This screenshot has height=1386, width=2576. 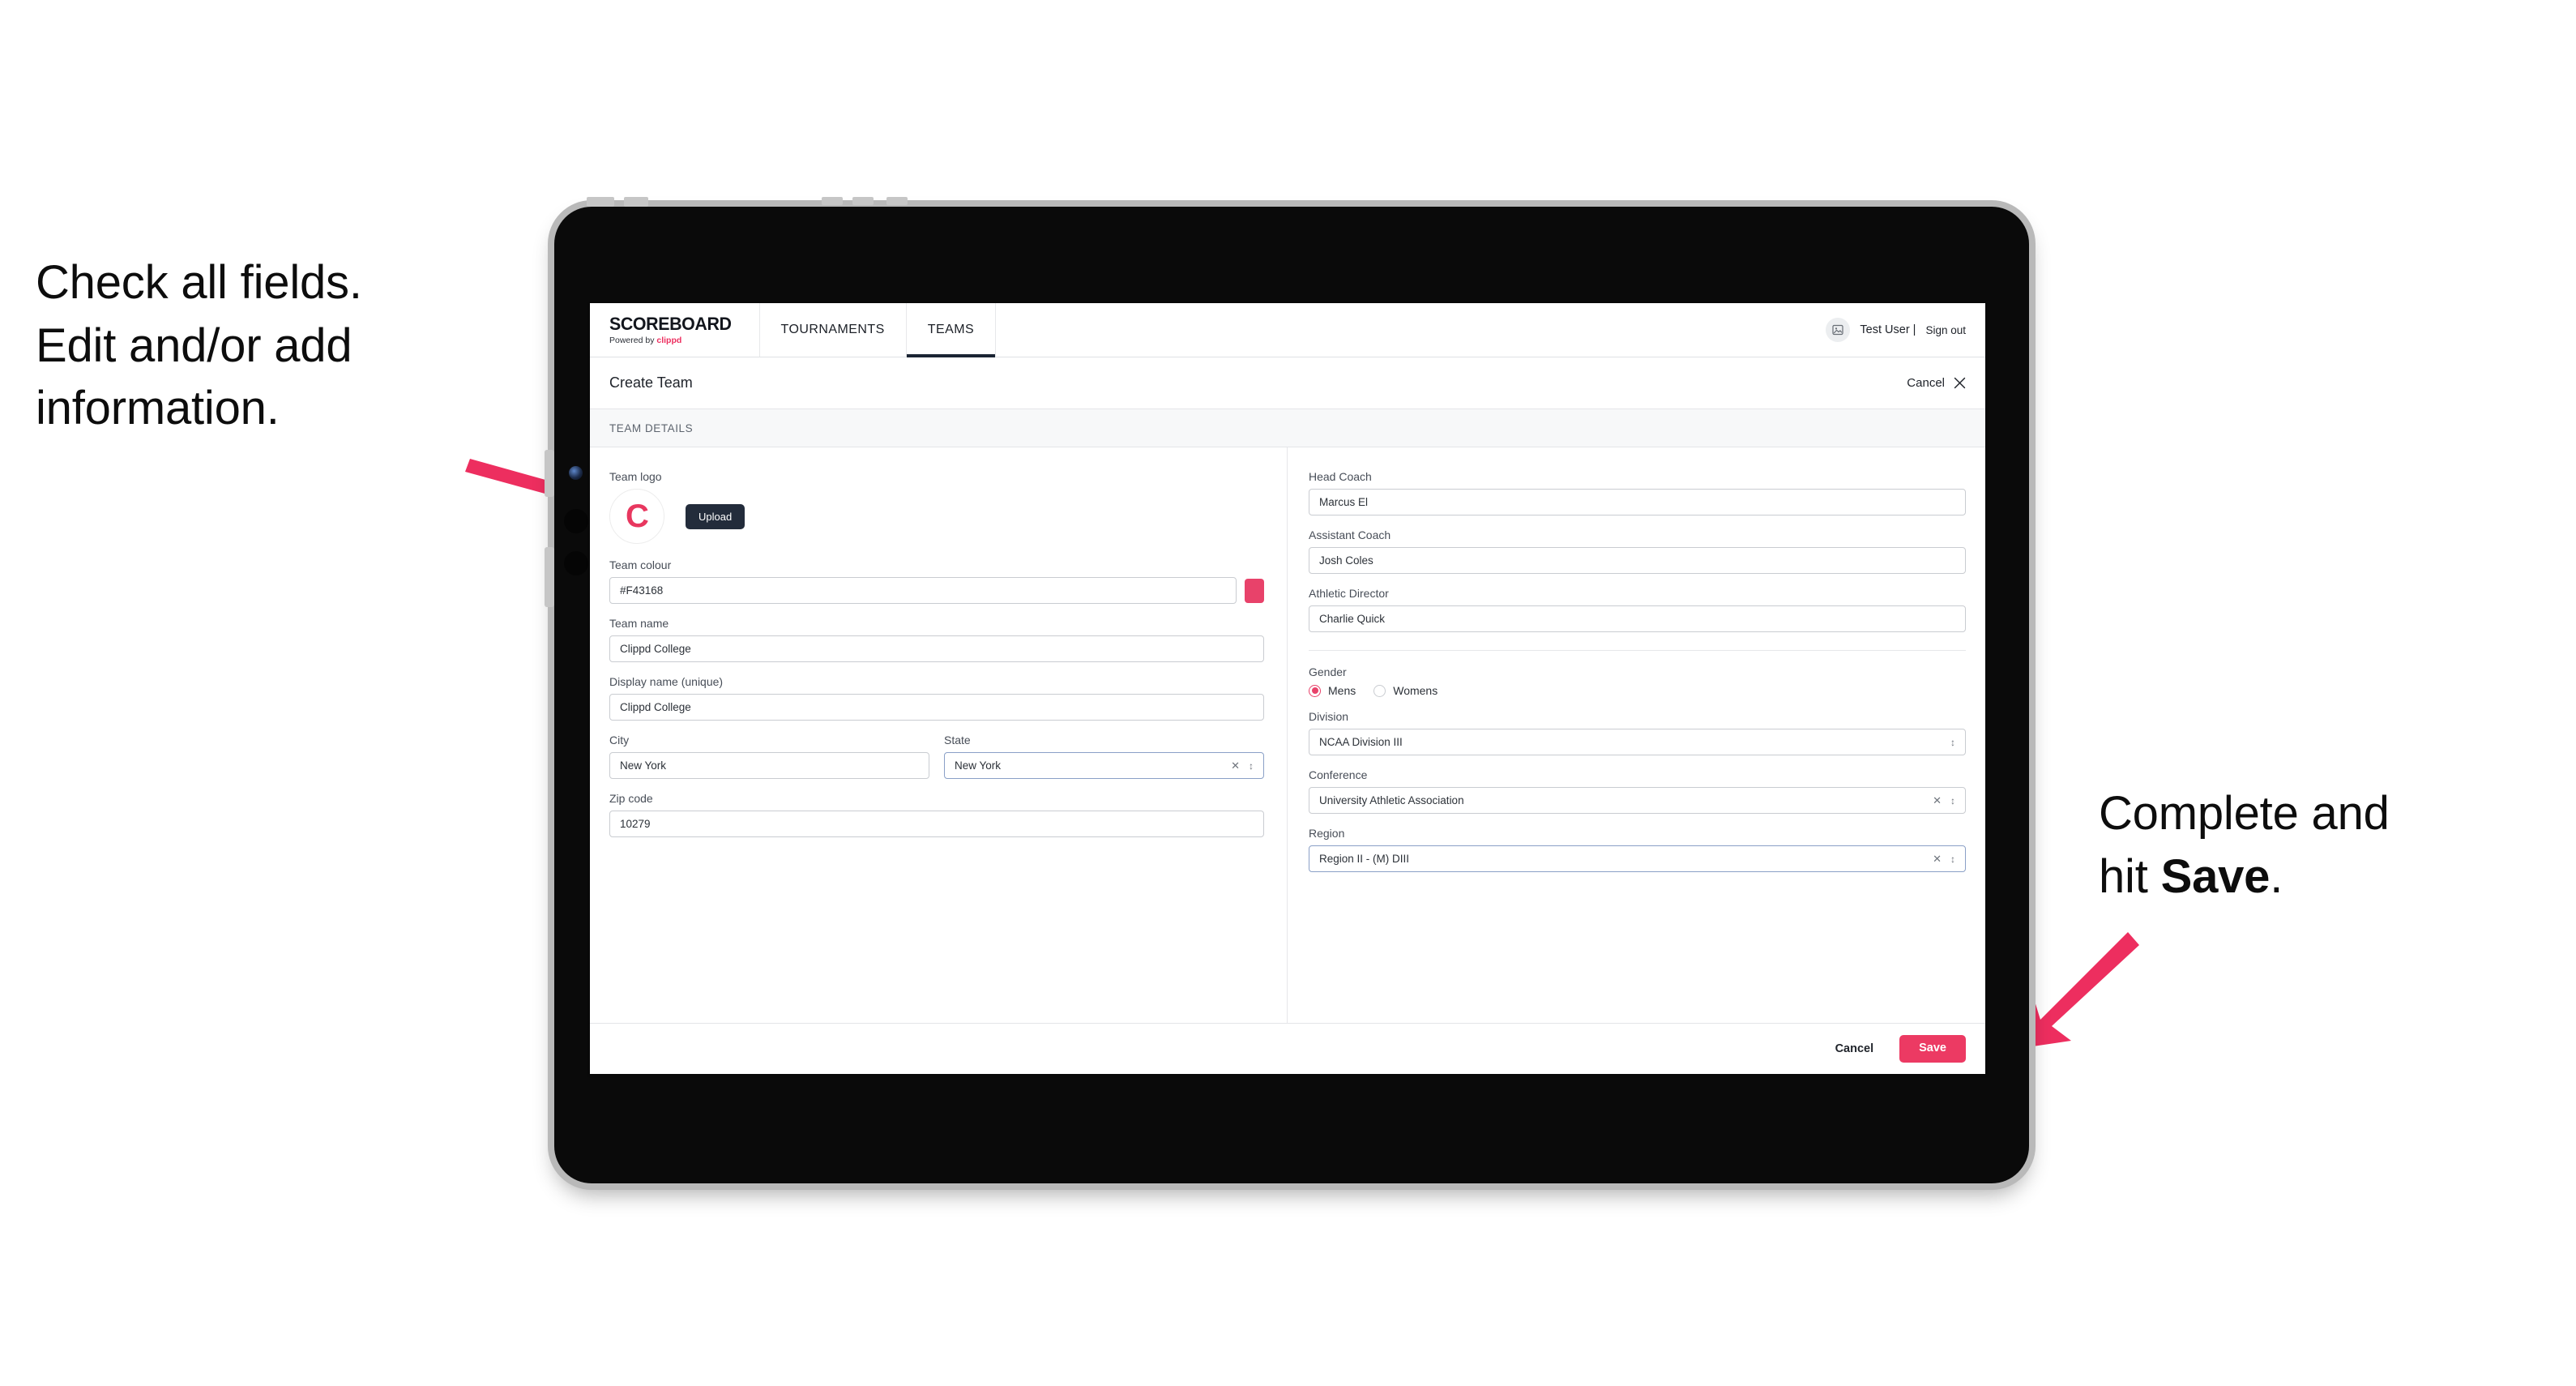 I want to click on radio-womens-icon, so click(x=1379, y=690).